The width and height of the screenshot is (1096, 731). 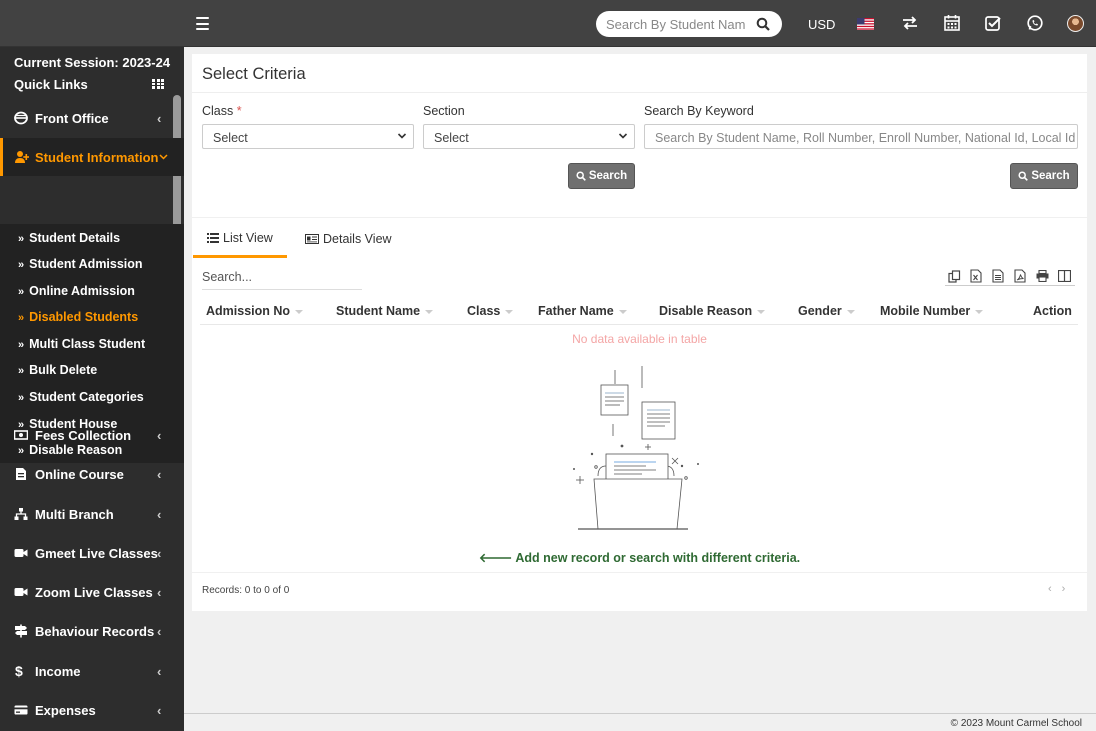 What do you see at coordinates (639, 324) in the screenshot?
I see `table-header-border` at bounding box center [639, 324].